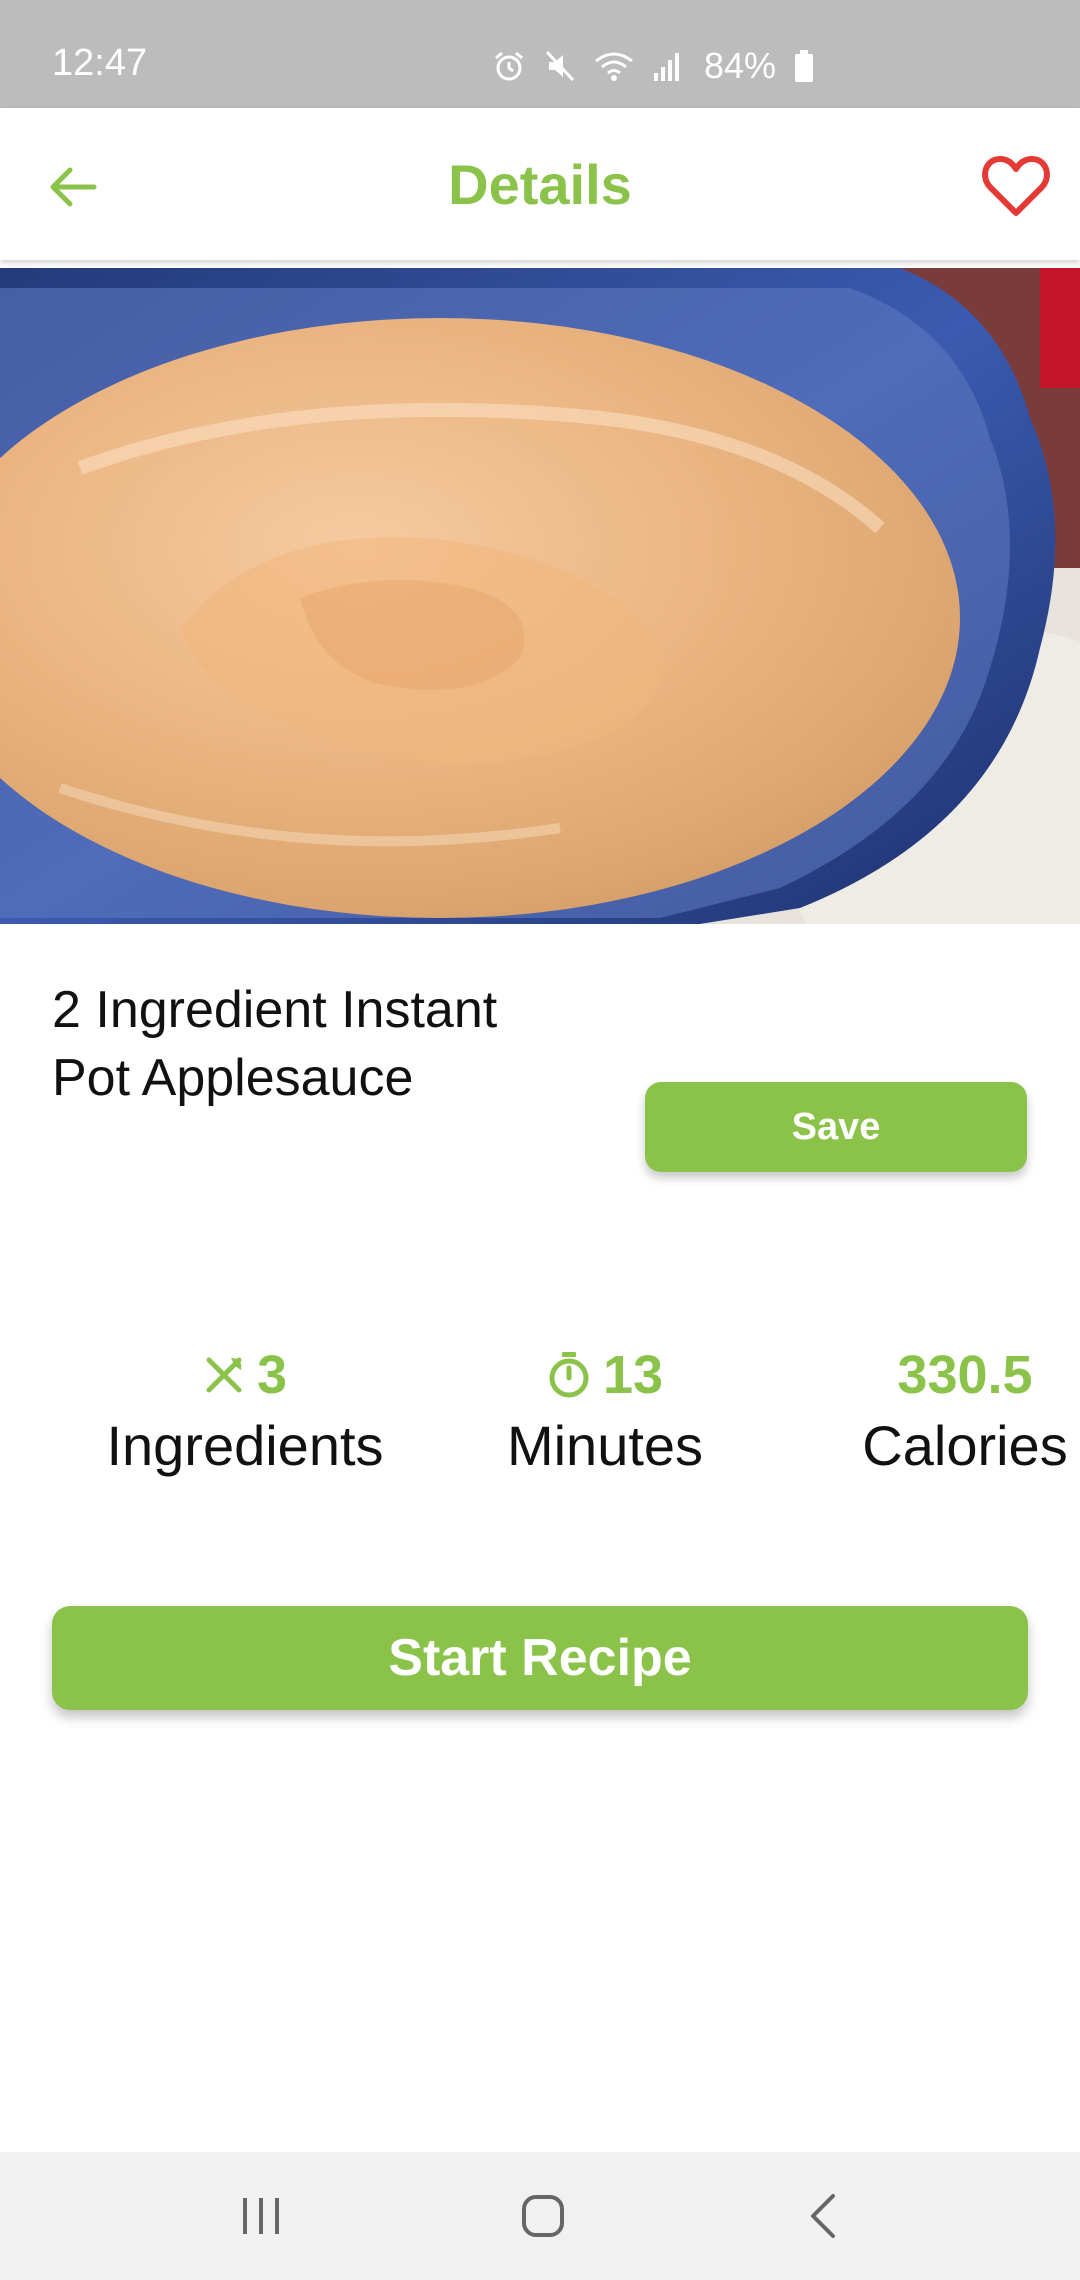 This screenshot has height=2280, width=1080. I want to click on status-bar: 12:47 84%, so click(540, 54).